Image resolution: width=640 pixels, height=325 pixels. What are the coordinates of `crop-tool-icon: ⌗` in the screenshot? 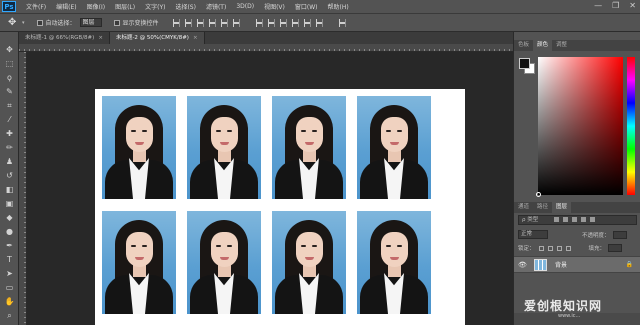 It's located at (9, 105).